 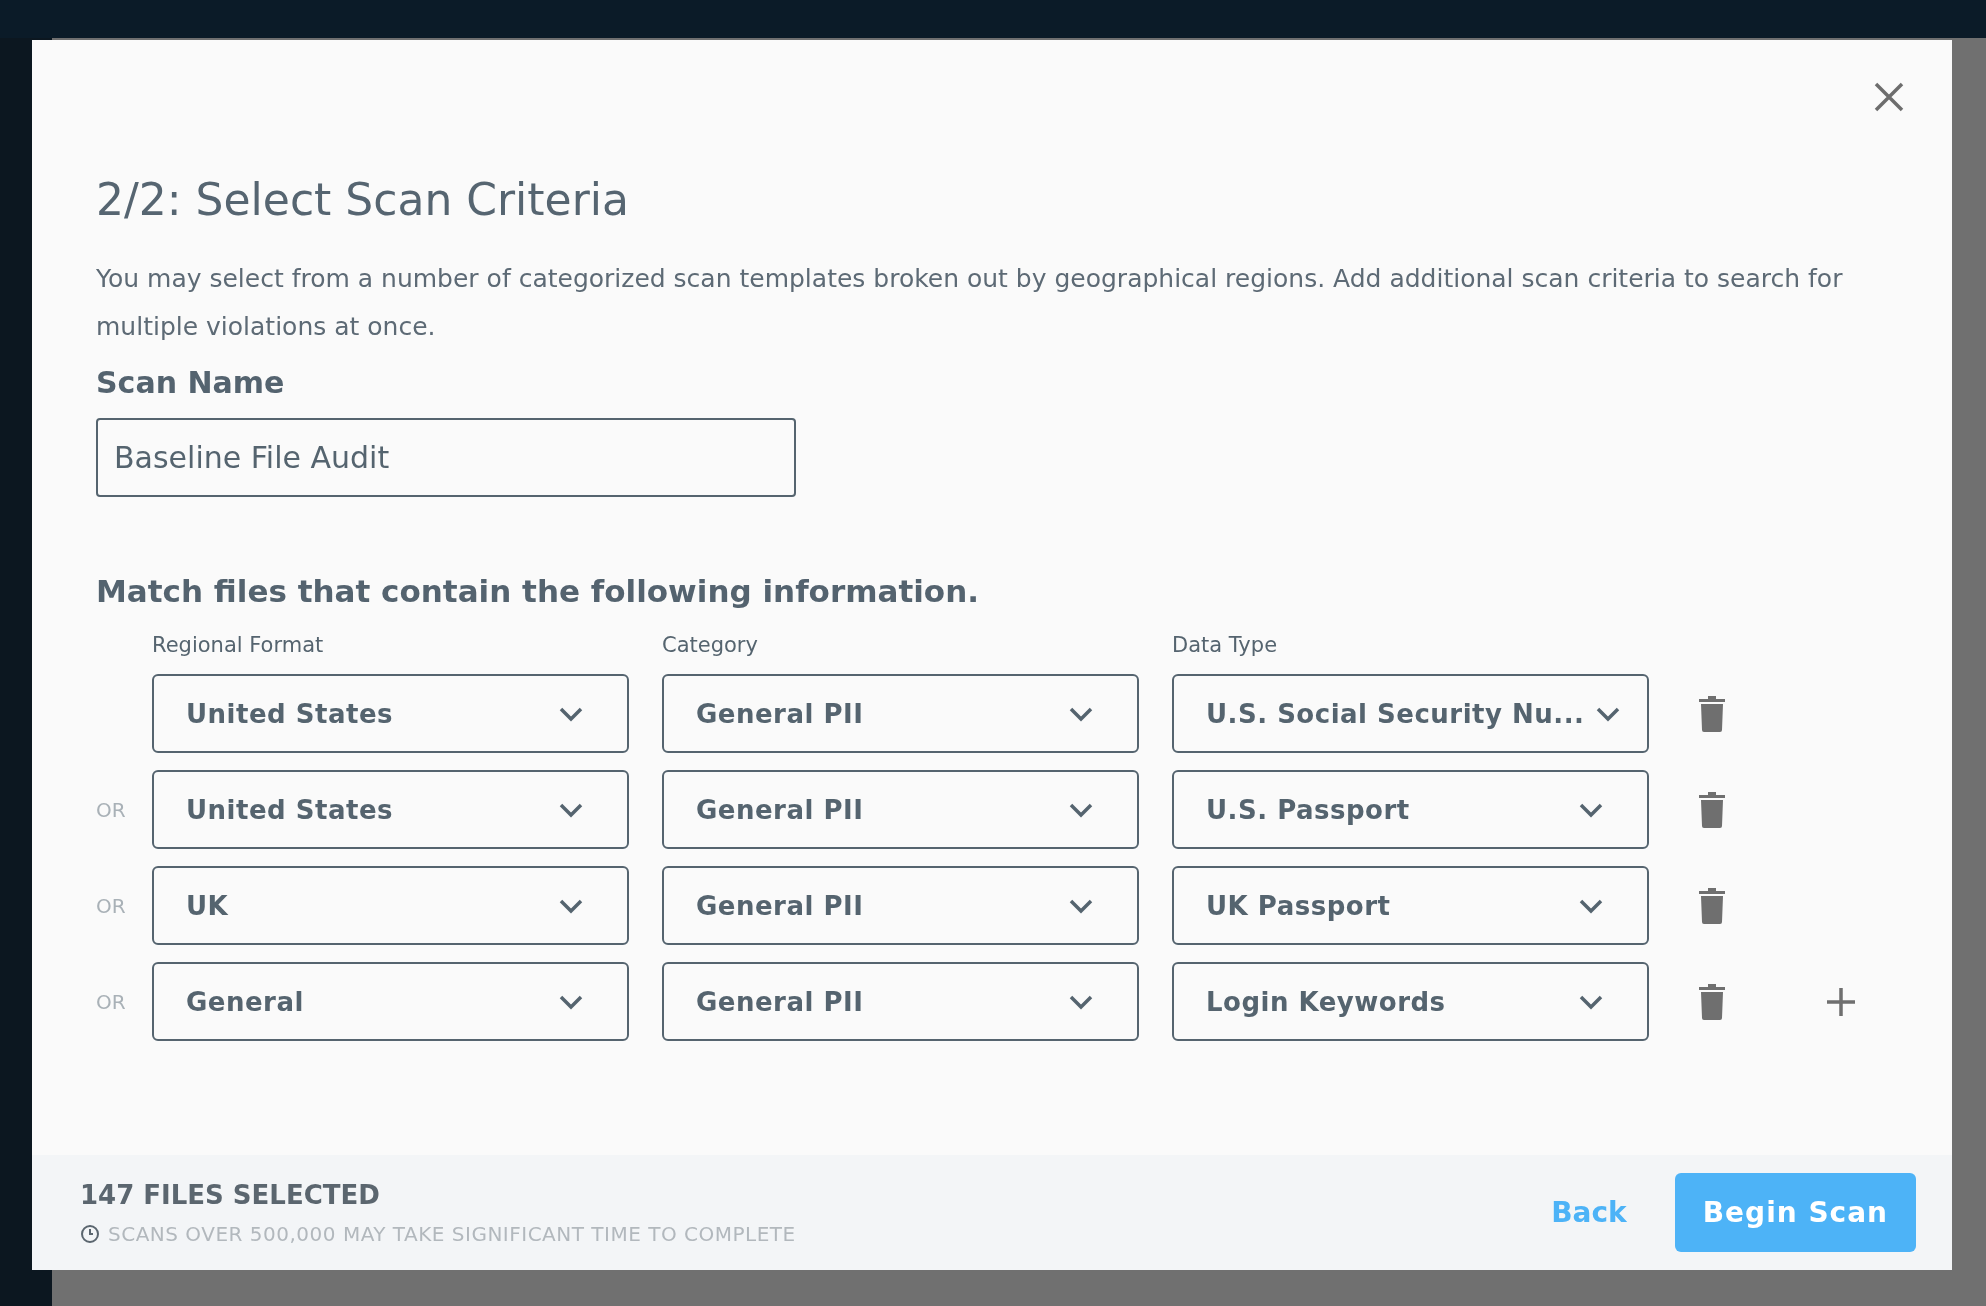 What do you see at coordinates (1889, 97) in the screenshot?
I see `close-button` at bounding box center [1889, 97].